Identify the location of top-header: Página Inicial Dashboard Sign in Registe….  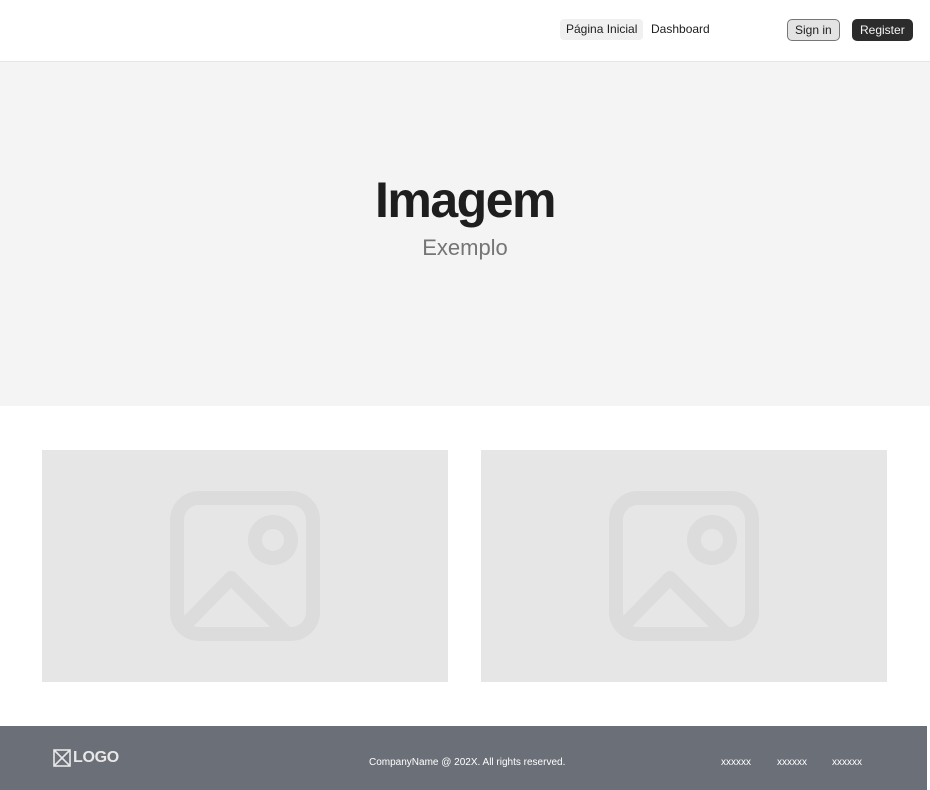
(465, 31).